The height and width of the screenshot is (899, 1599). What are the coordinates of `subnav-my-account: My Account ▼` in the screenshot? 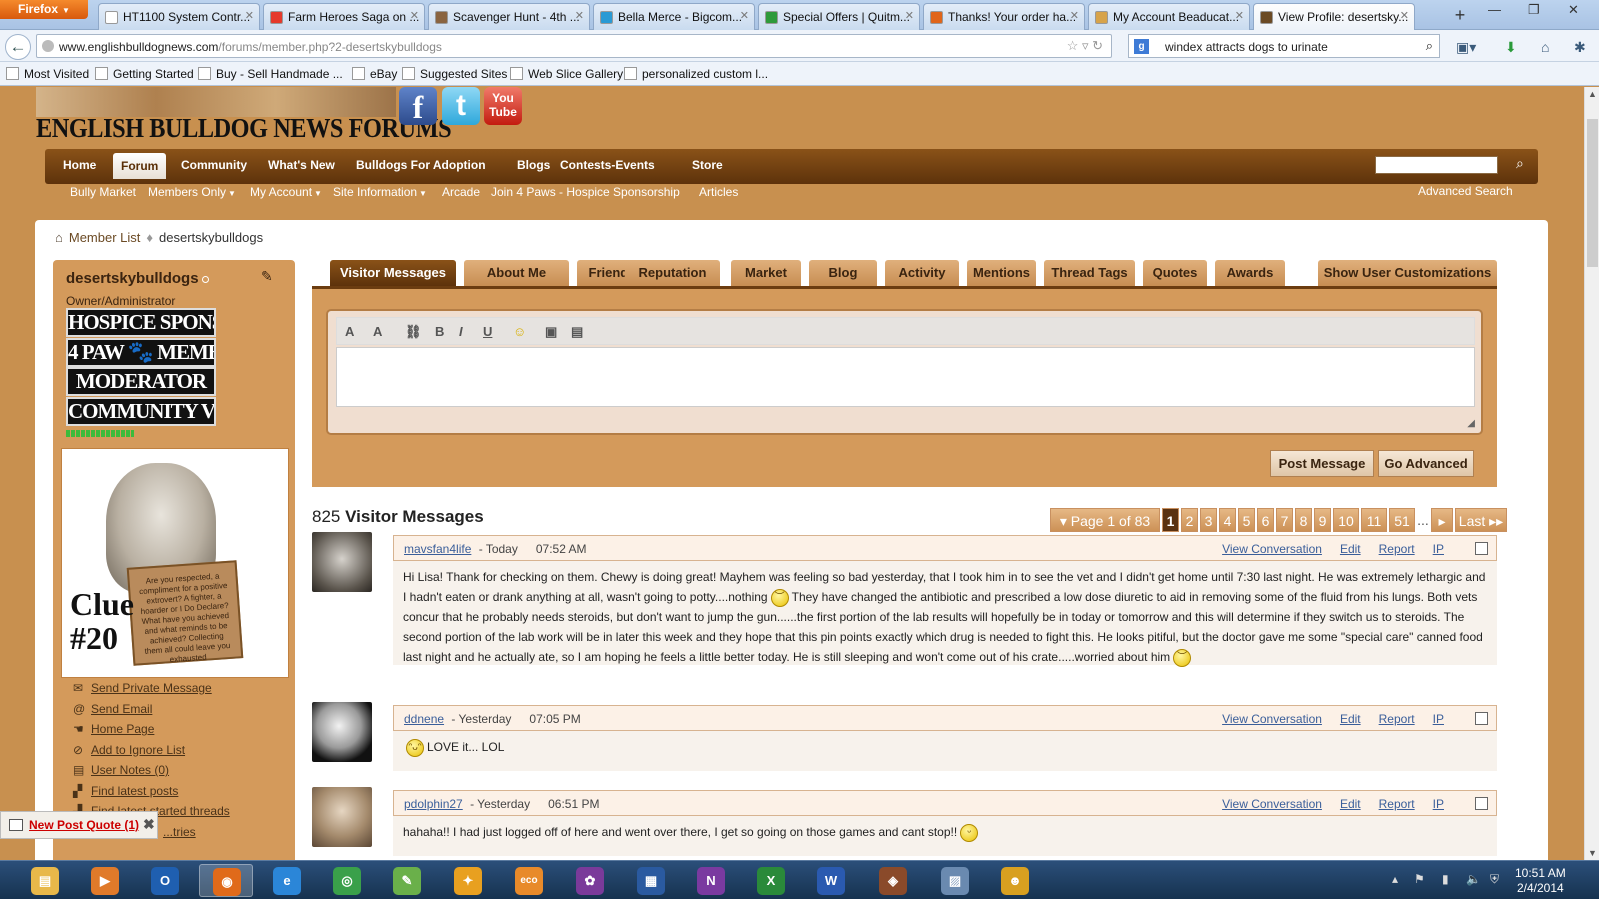 It's located at (286, 192).